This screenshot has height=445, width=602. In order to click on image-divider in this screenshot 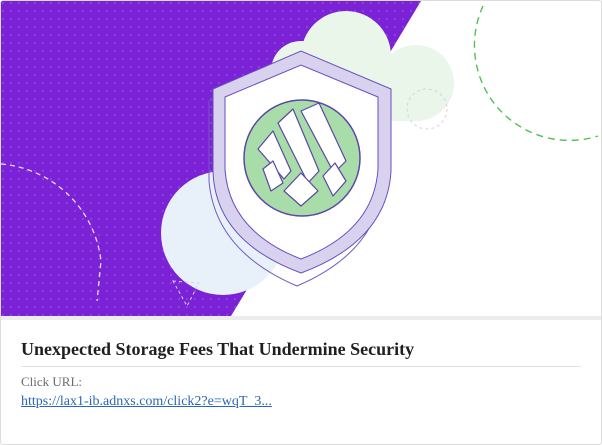, I will do `click(301, 318)`.